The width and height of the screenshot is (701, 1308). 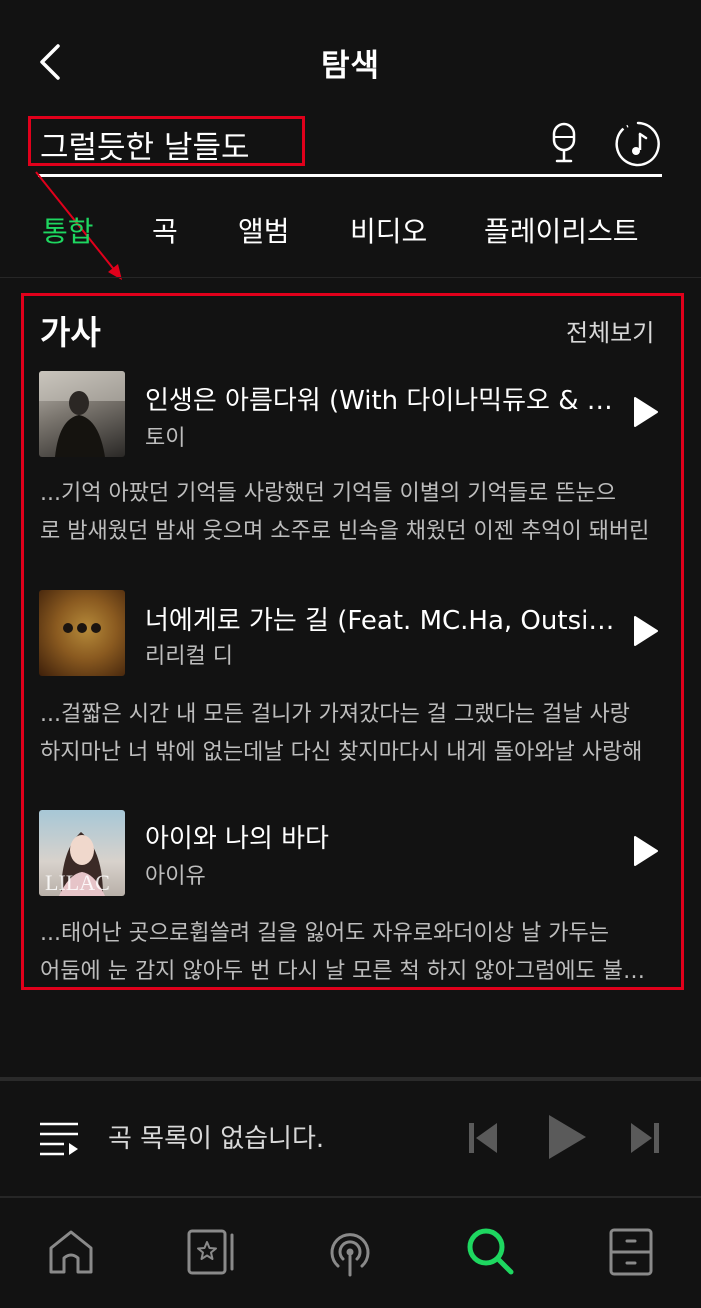 I want to click on query-highlight-box, so click(x=166, y=141).